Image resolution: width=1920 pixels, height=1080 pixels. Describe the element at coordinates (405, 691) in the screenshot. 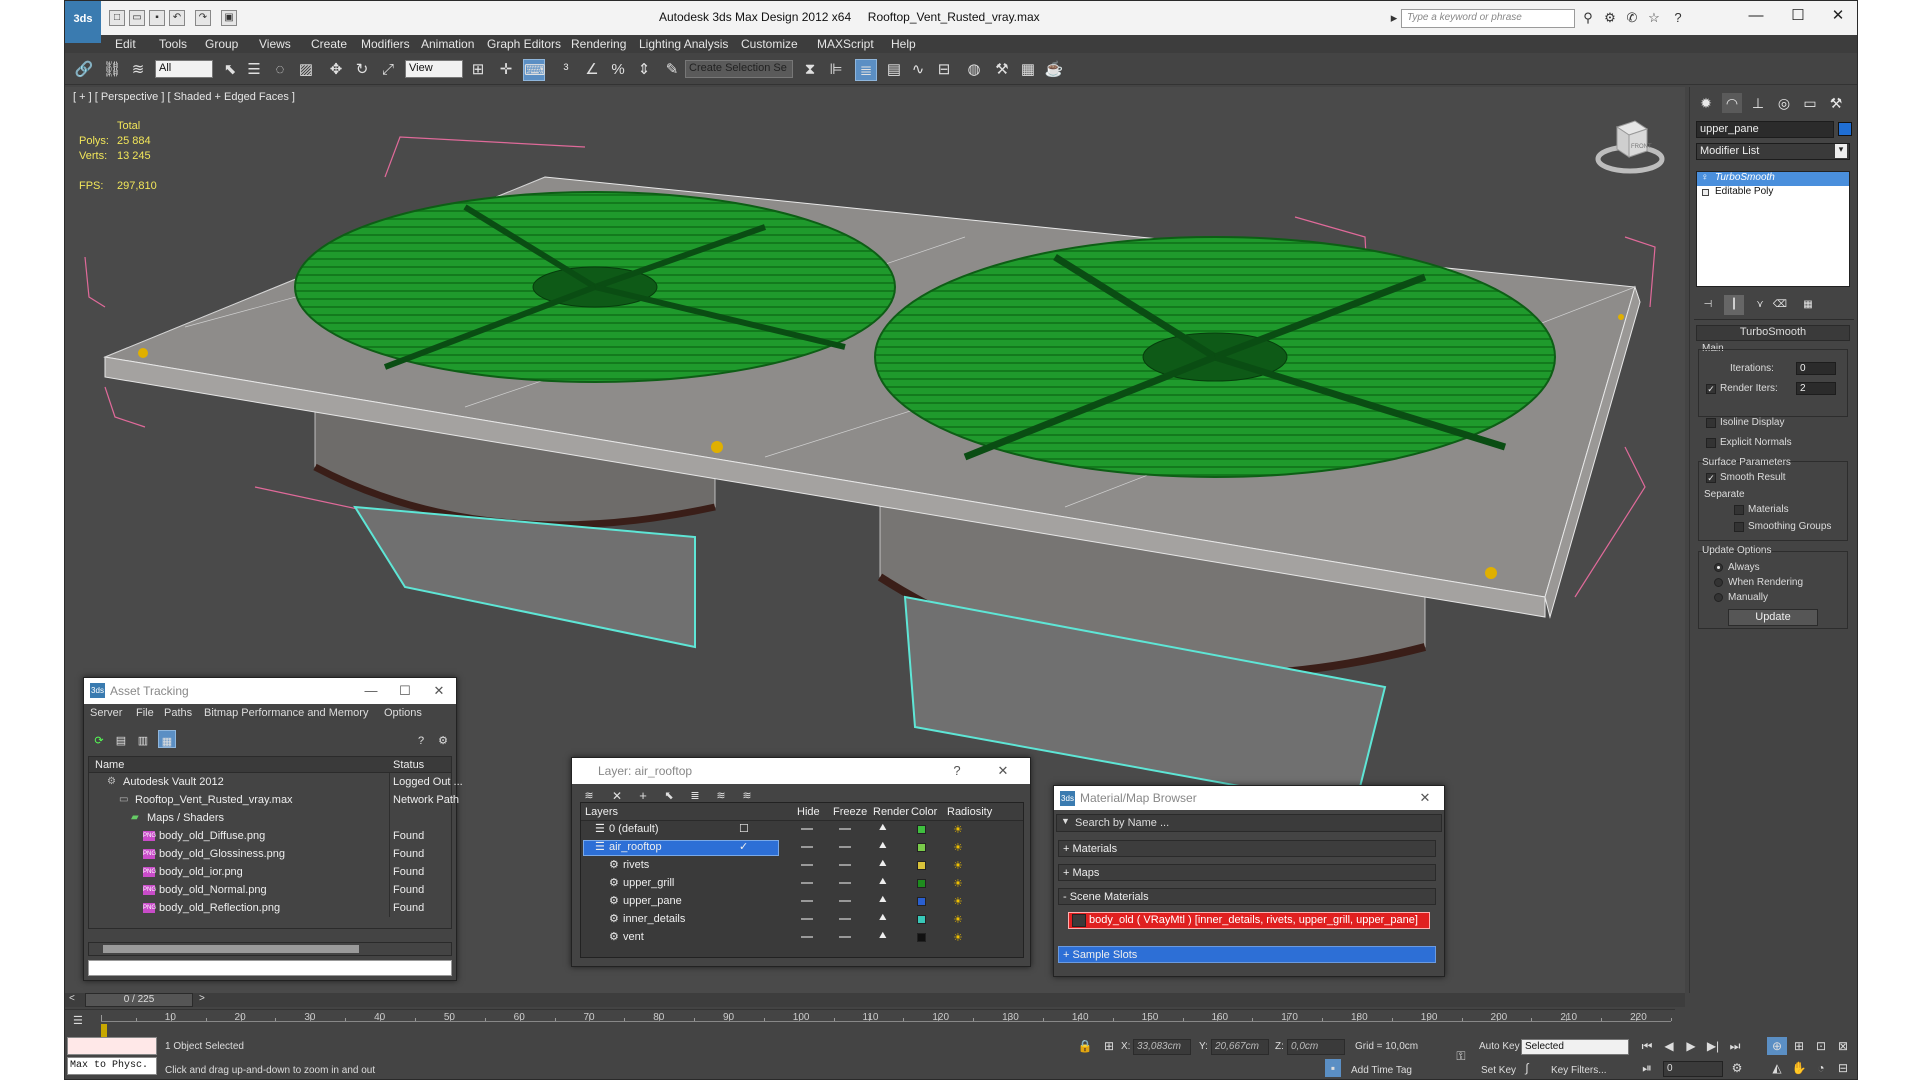

I see `maximize-icon: ☐` at that location.